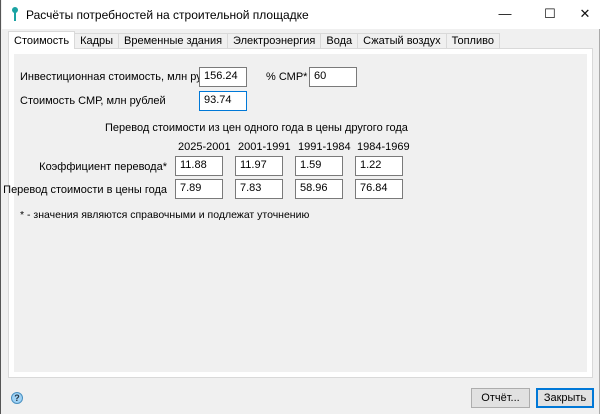 Image resolution: width=600 pixels, height=414 pixels. What do you see at coordinates (274, 41) in the screenshot?
I see `tab-electricity: Электроэнергия` at bounding box center [274, 41].